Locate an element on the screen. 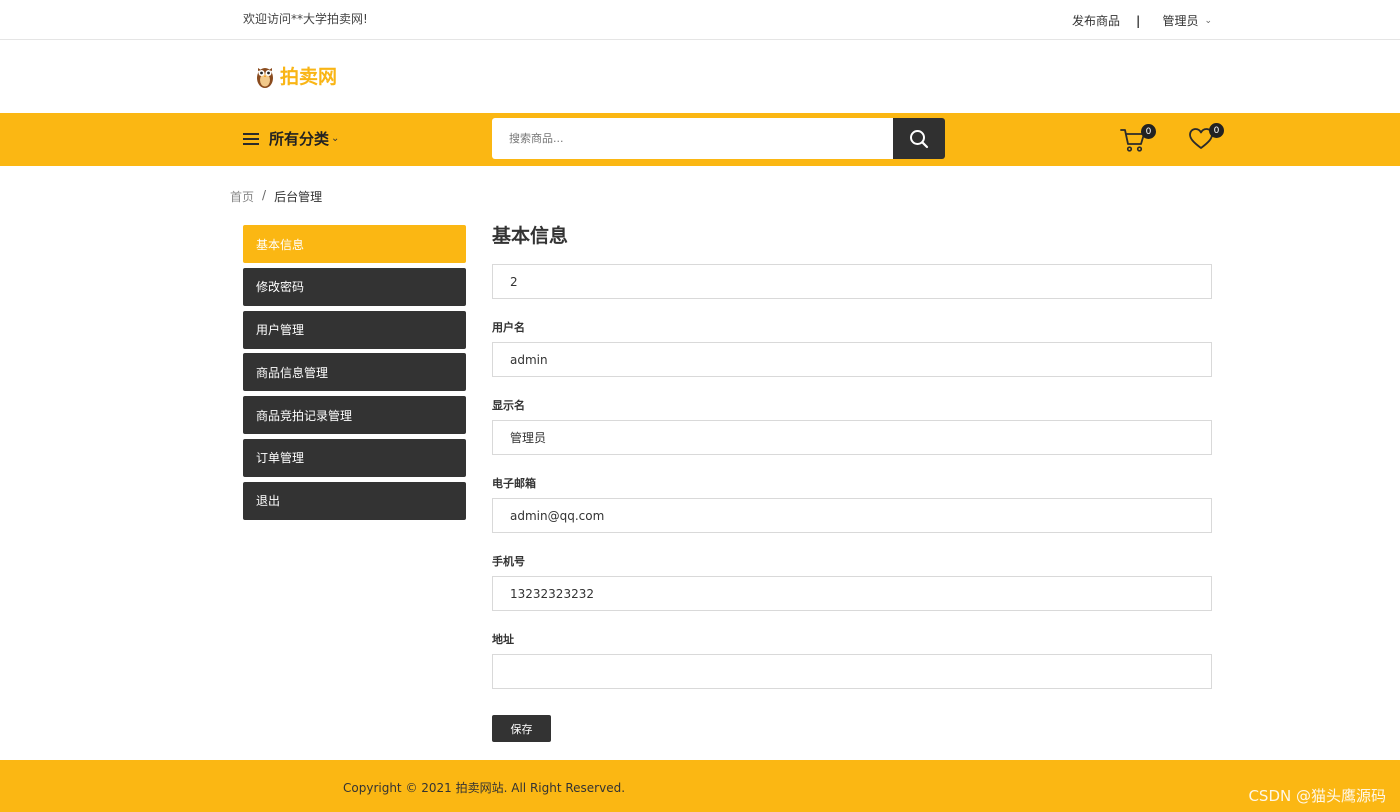  sidebar-item-change-password: 修改密码 is located at coordinates (354, 286).